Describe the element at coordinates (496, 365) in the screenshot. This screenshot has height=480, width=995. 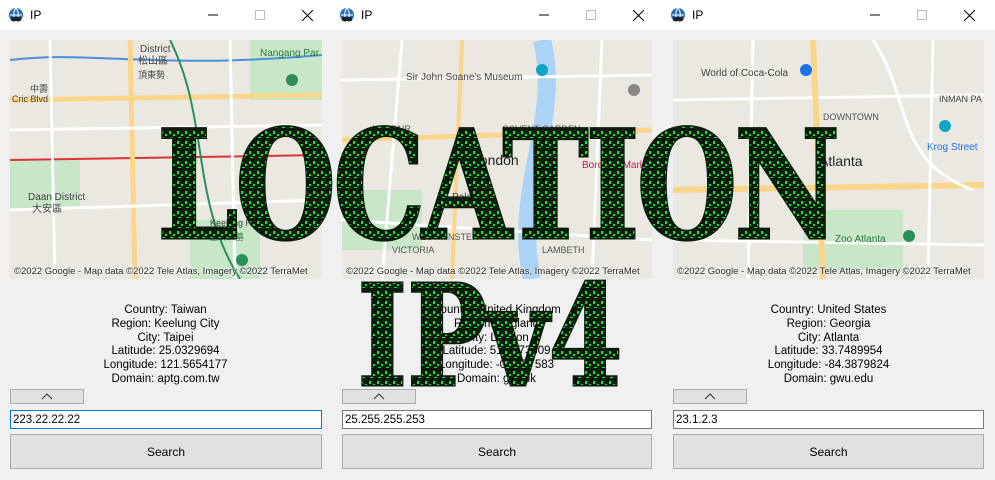
I see `longitude-label: Longitude: -0.1277583` at that location.